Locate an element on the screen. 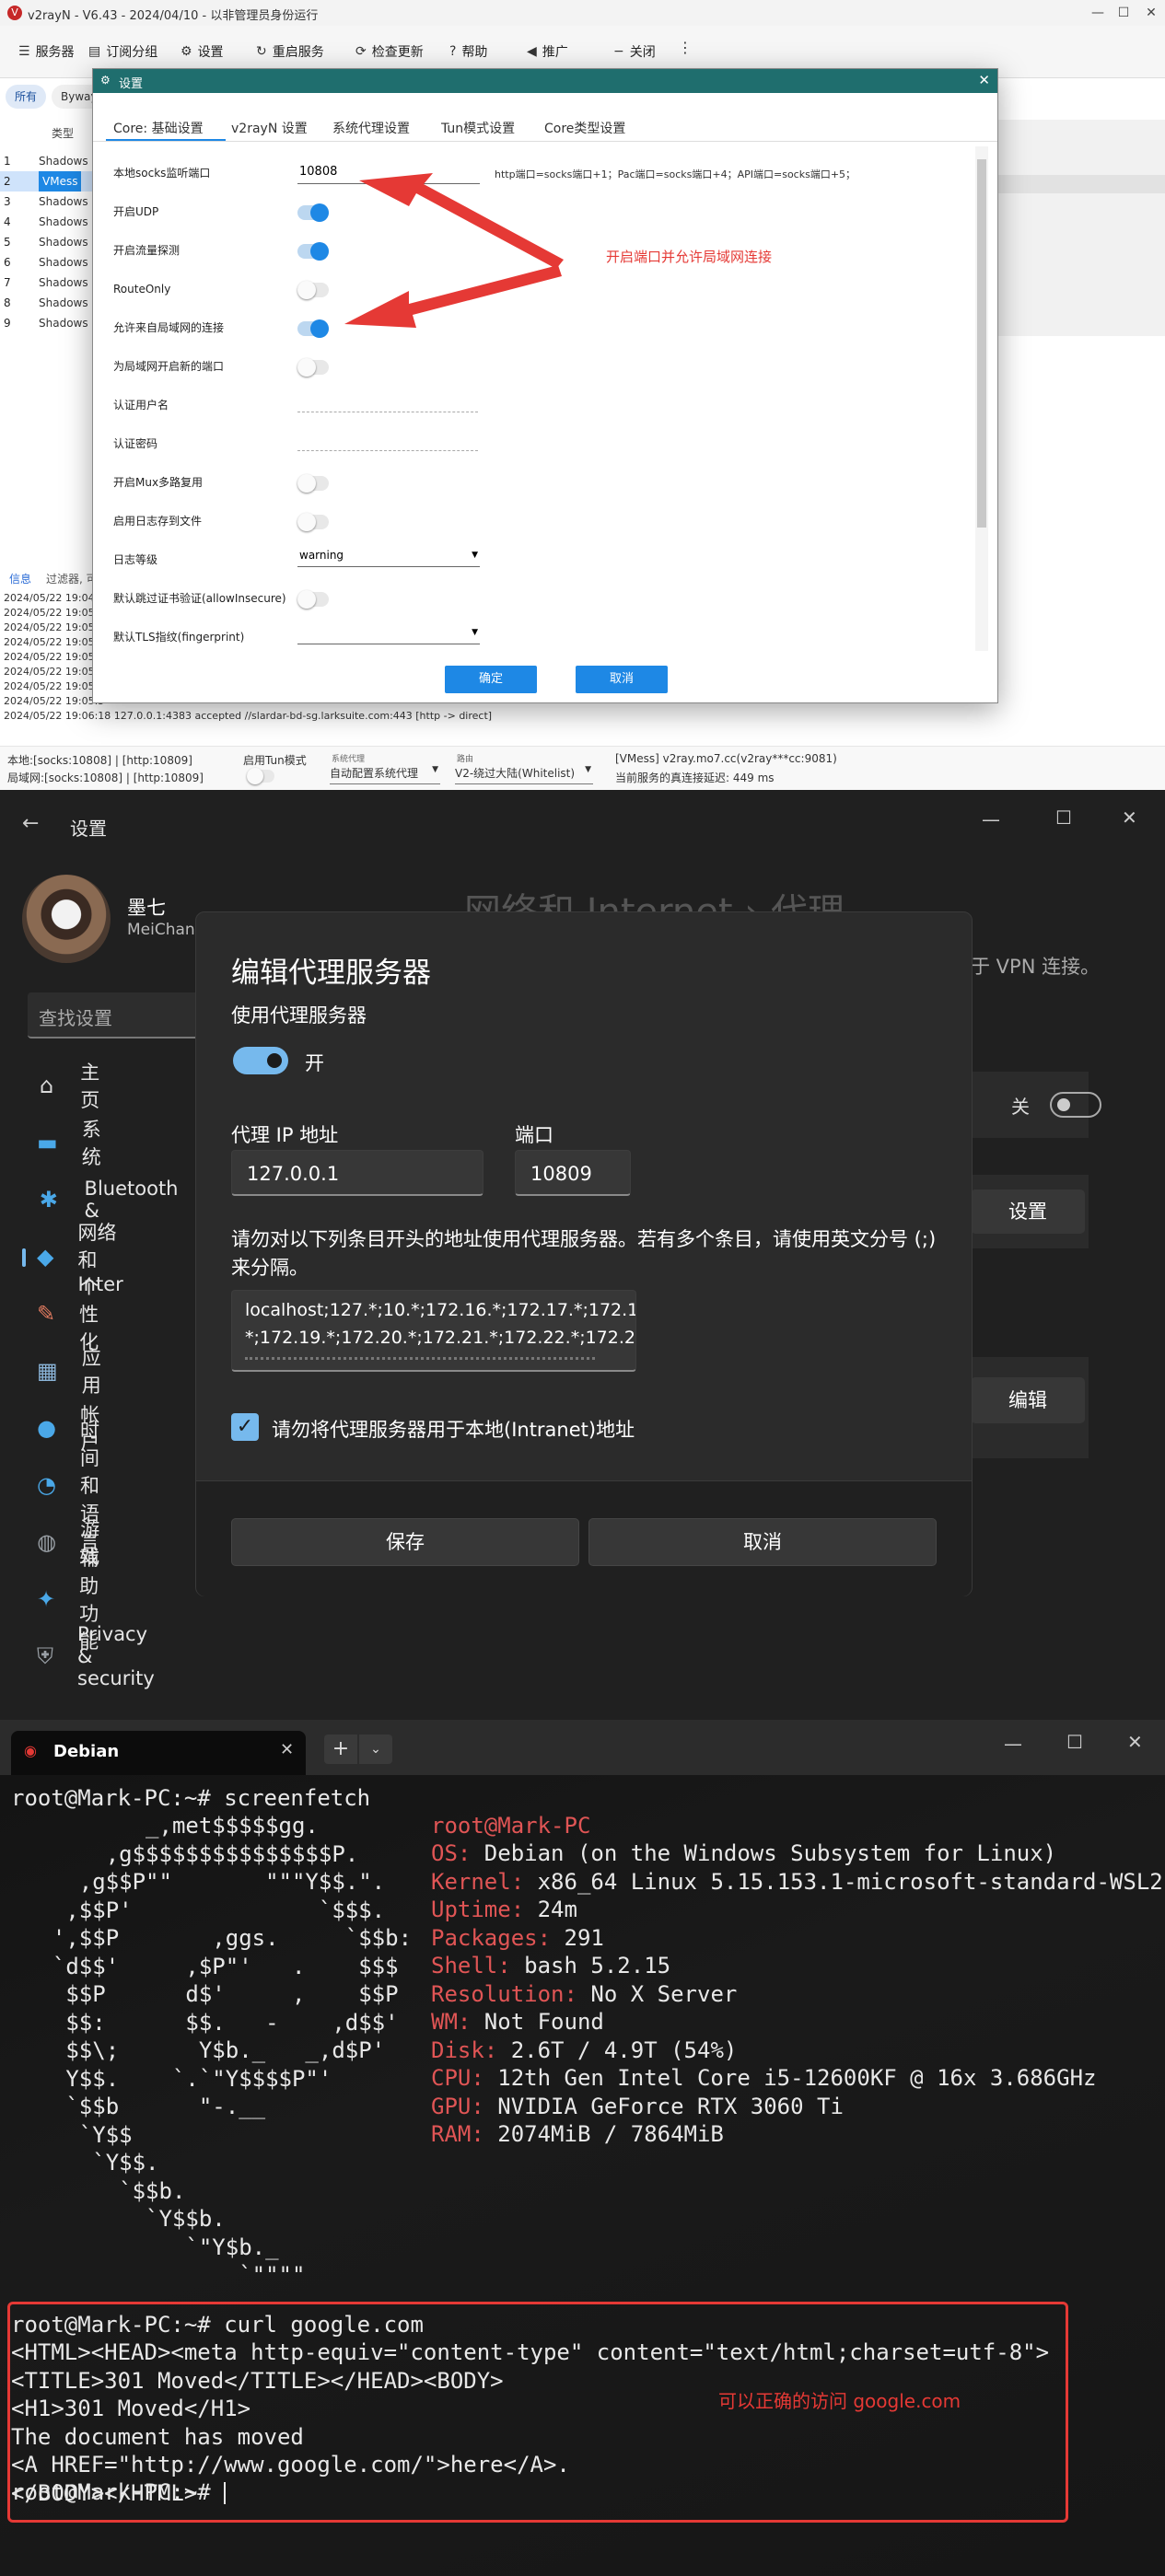  info-line: Uptime: 24m is located at coordinates (504, 1909).